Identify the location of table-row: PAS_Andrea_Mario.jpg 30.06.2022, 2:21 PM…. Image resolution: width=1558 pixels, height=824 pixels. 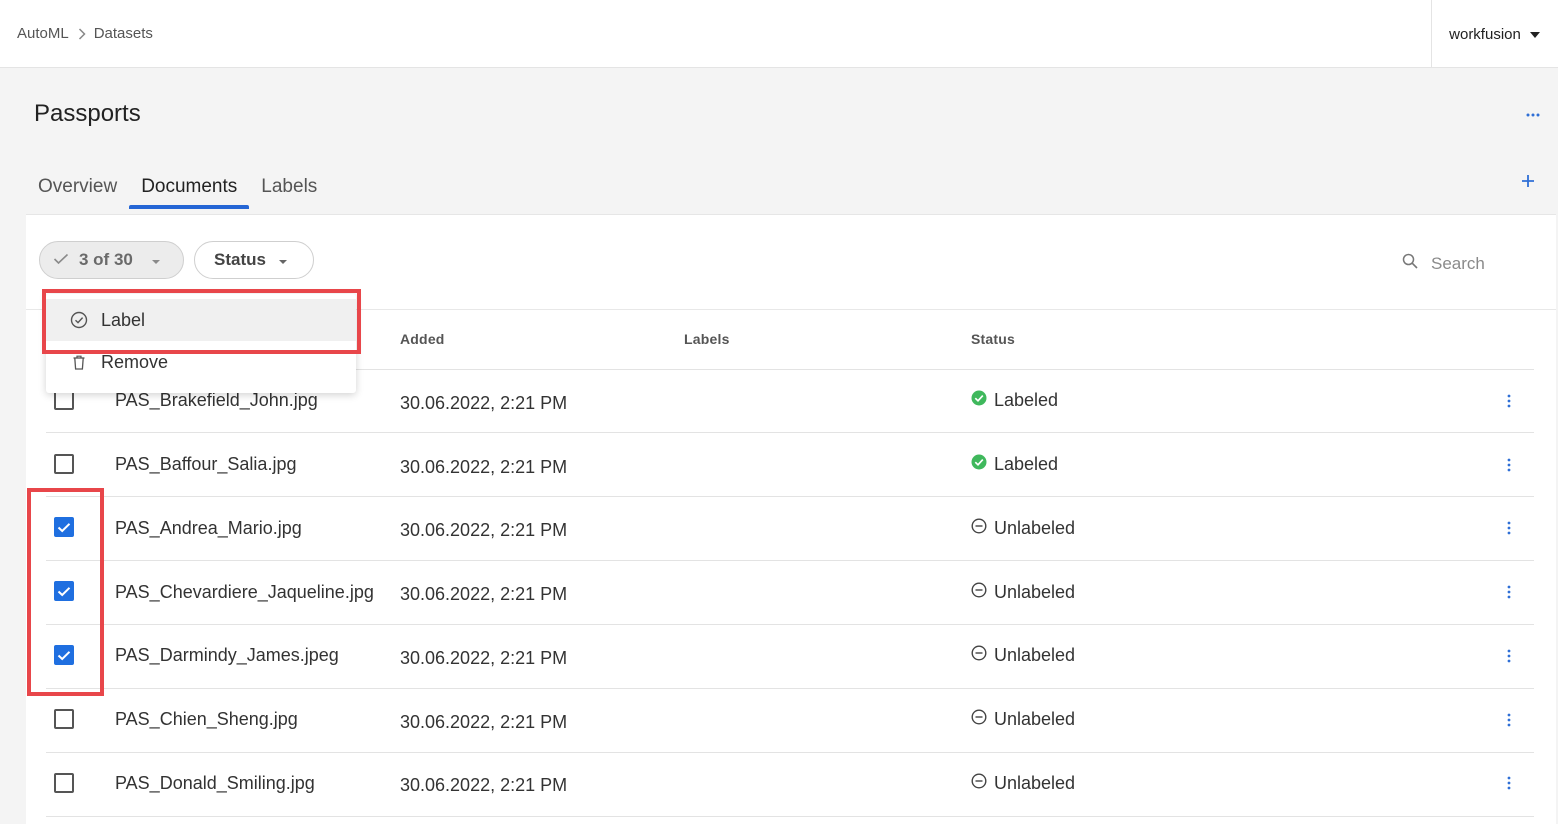
(790, 529).